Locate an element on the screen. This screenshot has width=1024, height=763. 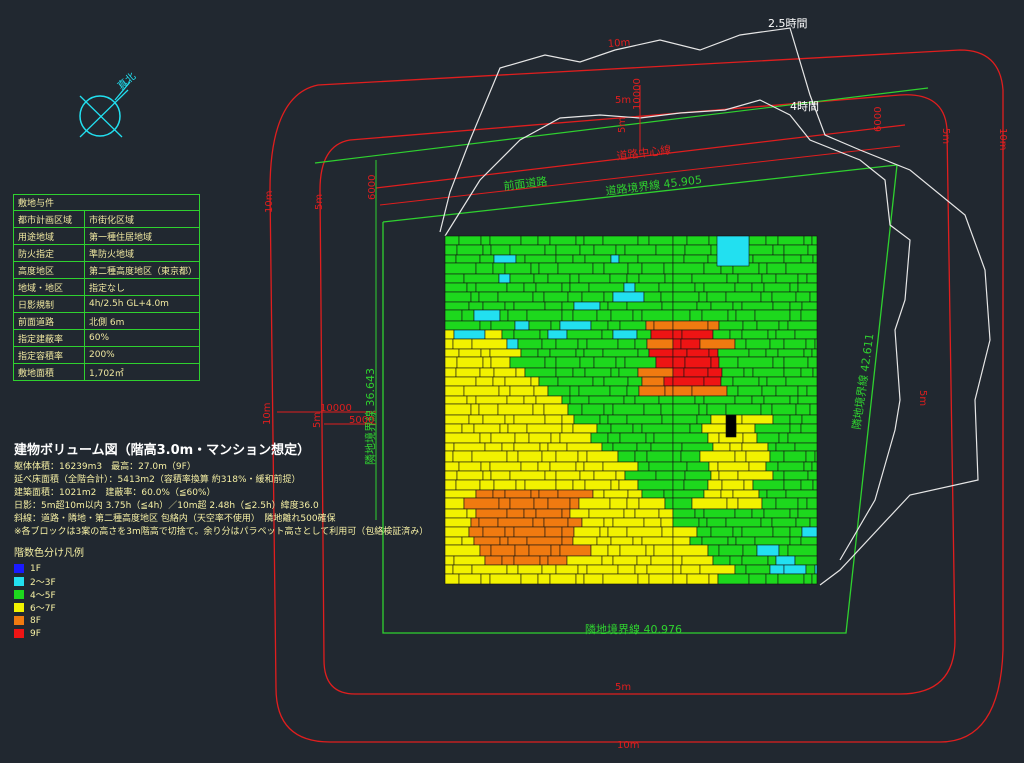
site-condition-key: 高度地区 is located at coordinates (49, 270).